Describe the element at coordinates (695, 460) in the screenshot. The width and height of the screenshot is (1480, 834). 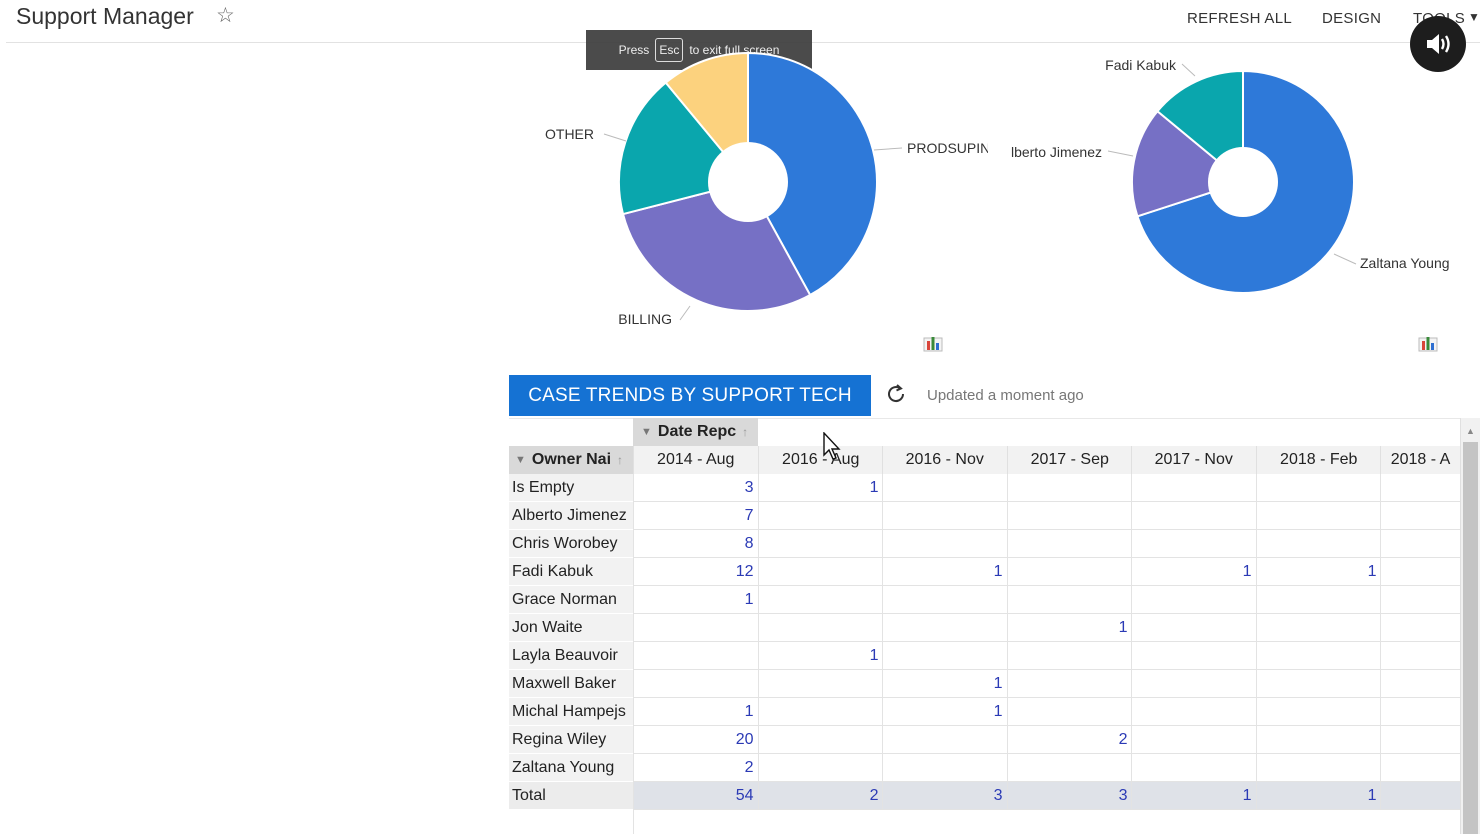
I see `column-header: 2014 - Aug` at that location.